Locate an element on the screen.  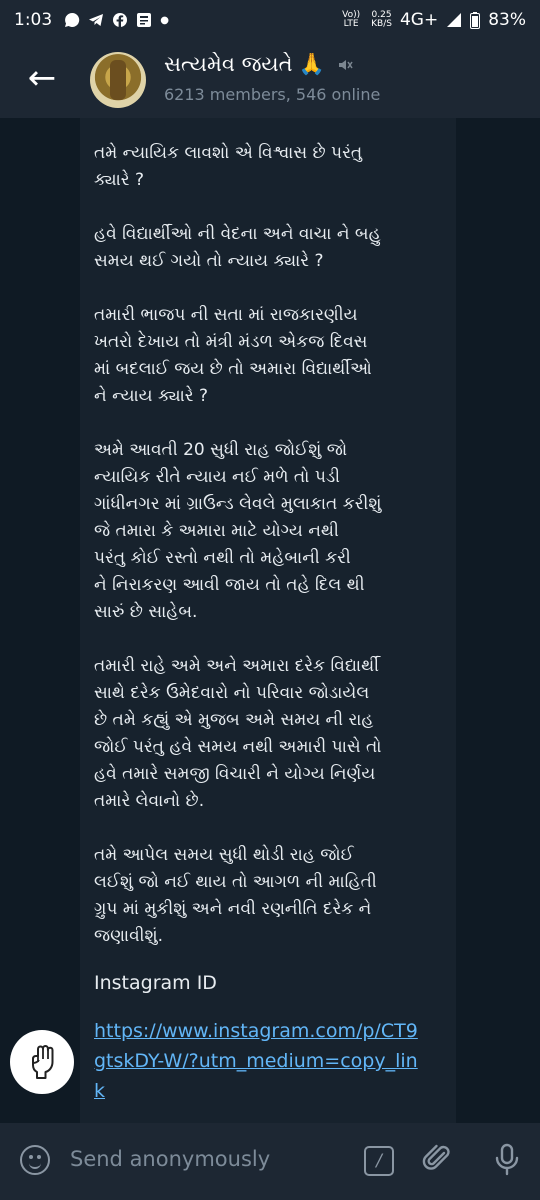
microphone-icon is located at coordinates (507, 1160).